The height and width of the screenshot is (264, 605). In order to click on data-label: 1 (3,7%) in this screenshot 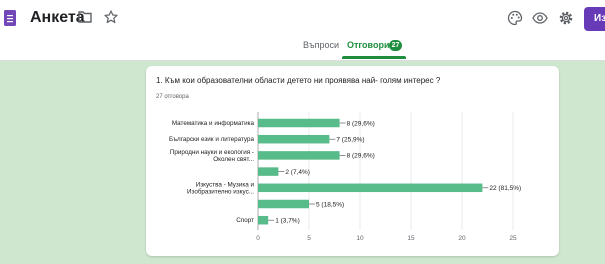, I will do `click(287, 221)`.